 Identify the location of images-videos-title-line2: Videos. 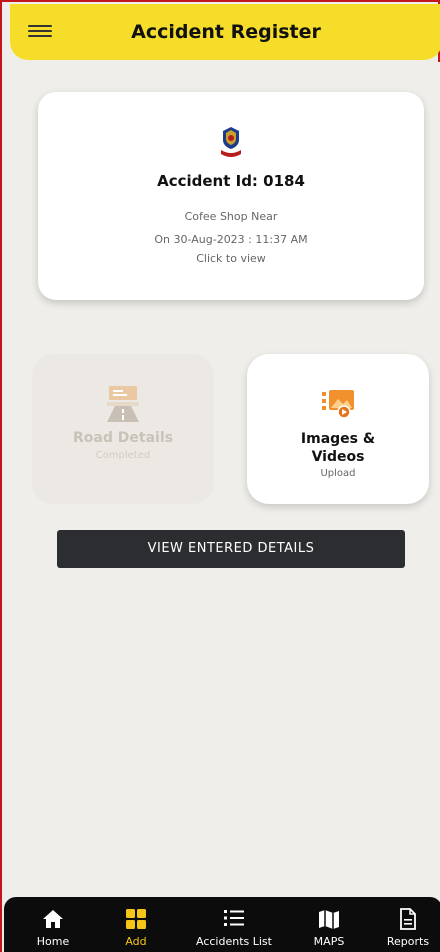
(338, 457).